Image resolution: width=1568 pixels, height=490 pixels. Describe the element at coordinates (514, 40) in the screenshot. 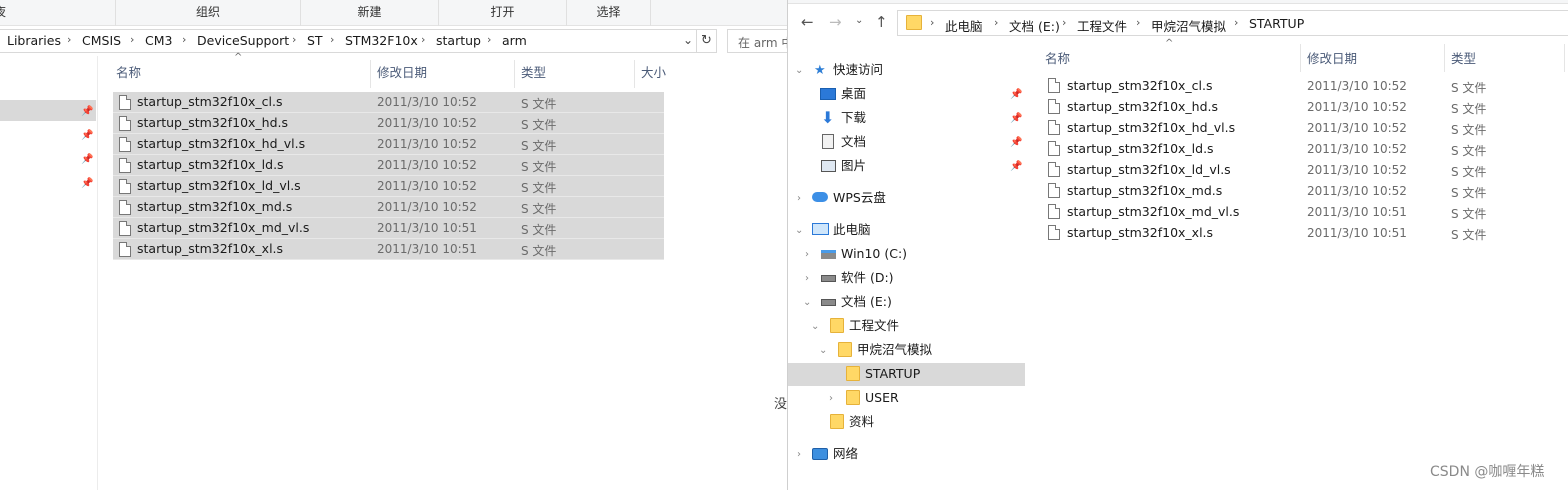

I see `breadcrumb-arm: arm` at that location.